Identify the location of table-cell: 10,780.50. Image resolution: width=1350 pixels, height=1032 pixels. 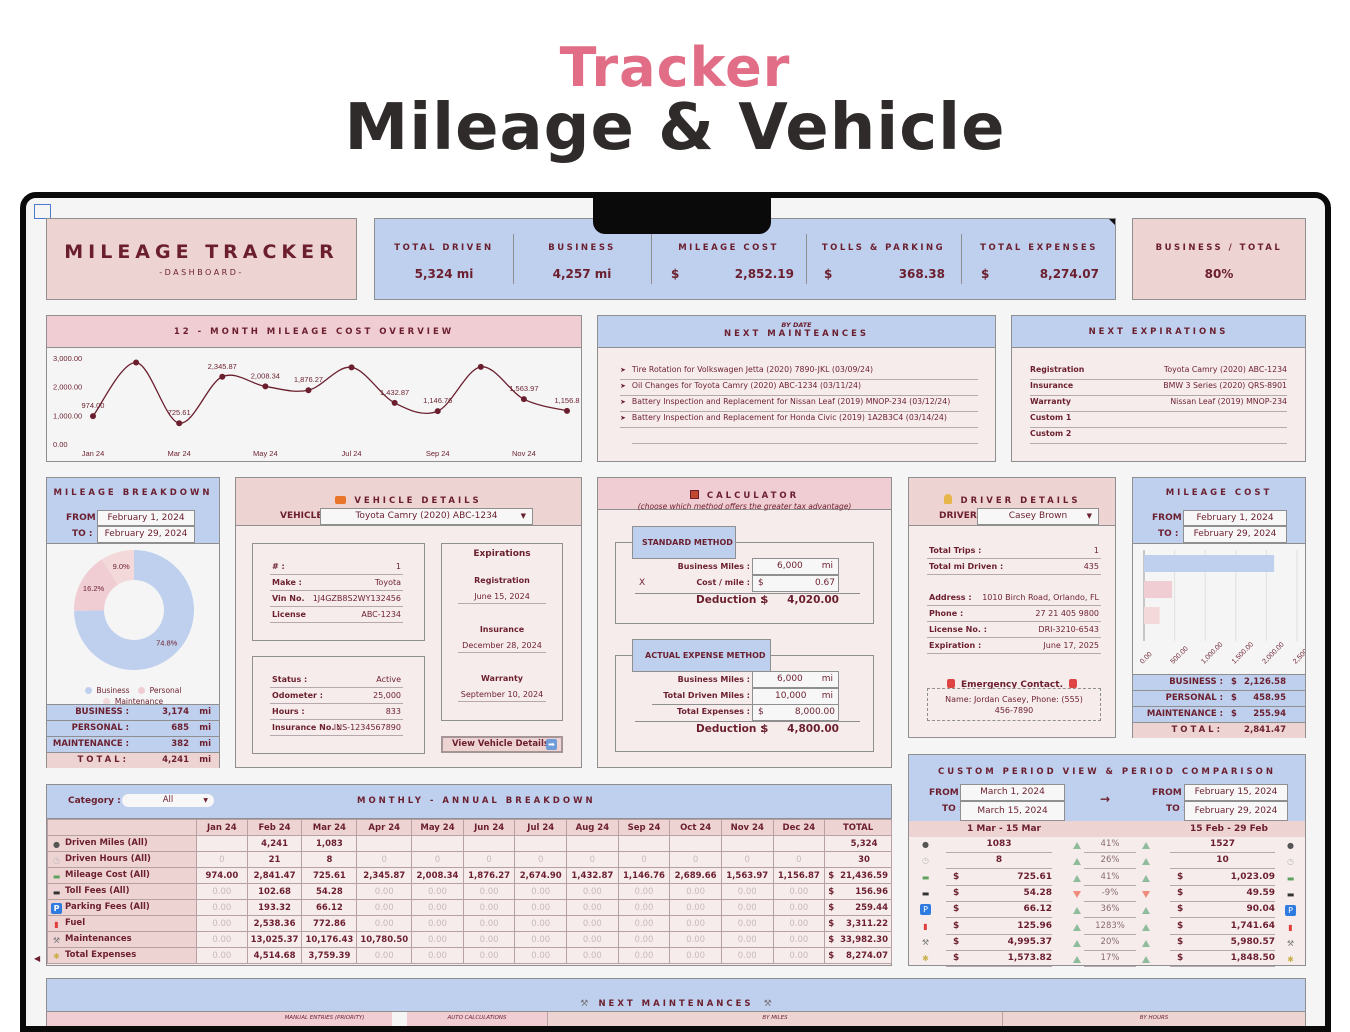
(384, 939).